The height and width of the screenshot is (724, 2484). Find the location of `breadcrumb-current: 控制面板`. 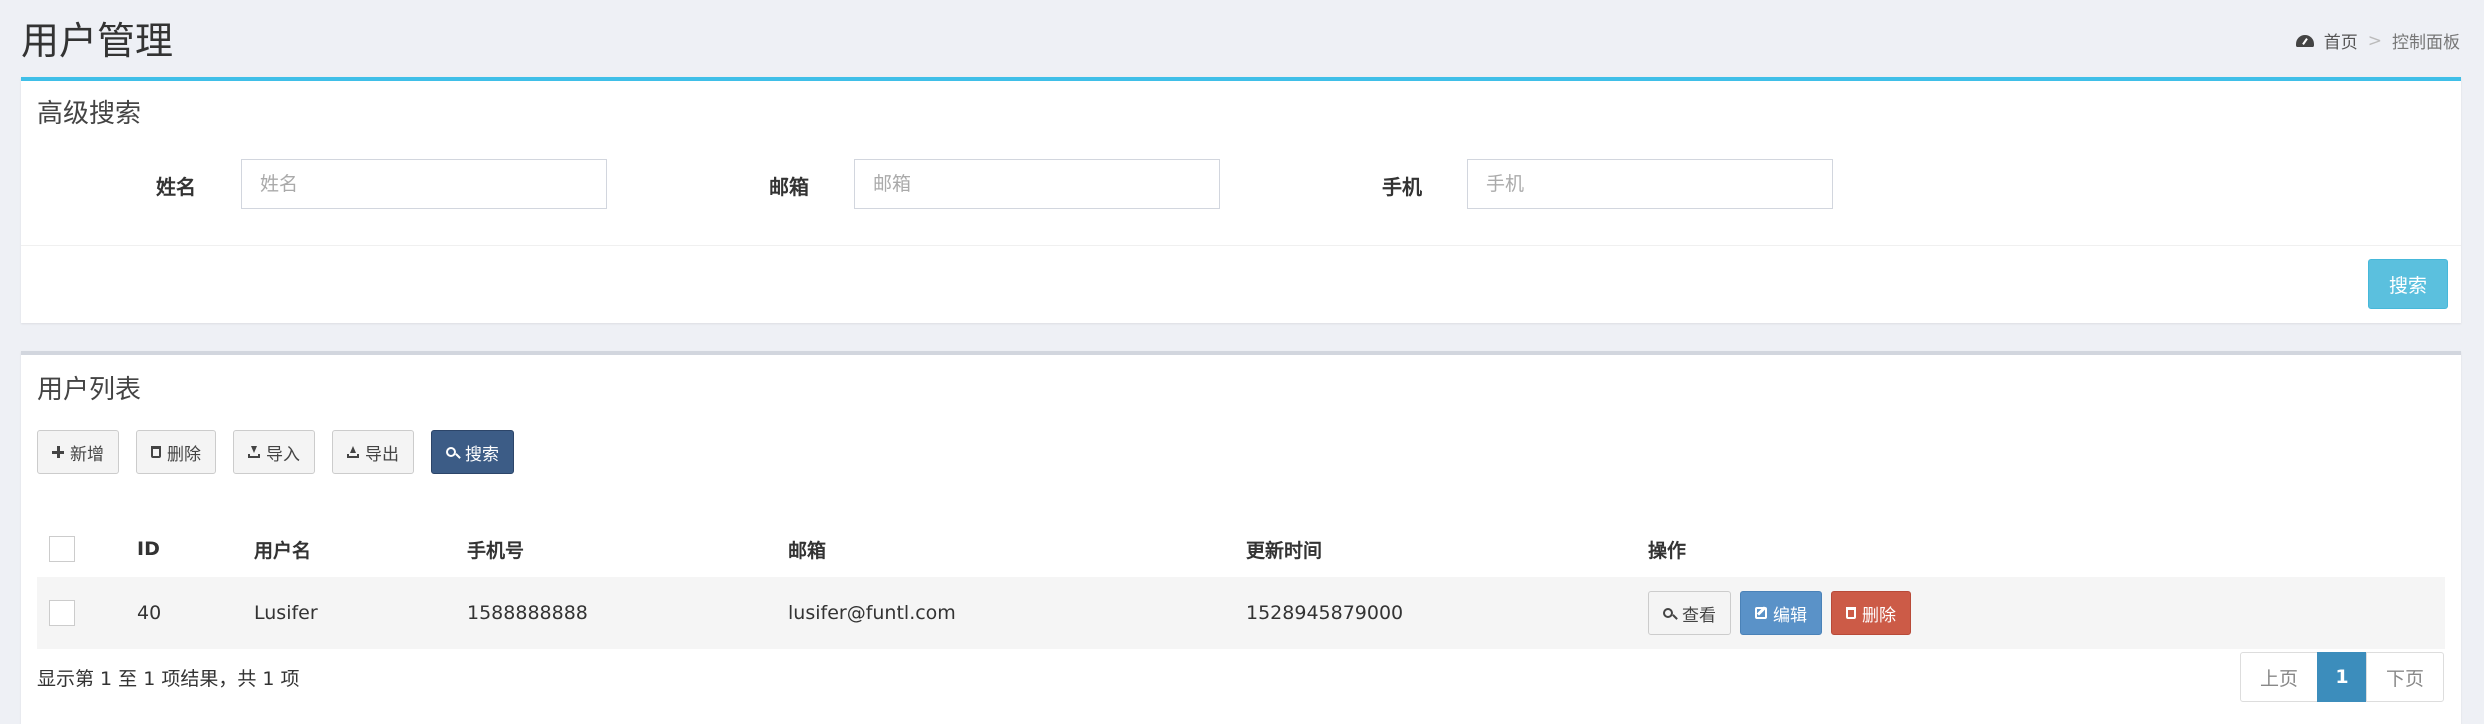

breadcrumb-current: 控制面板 is located at coordinates (2426, 43).